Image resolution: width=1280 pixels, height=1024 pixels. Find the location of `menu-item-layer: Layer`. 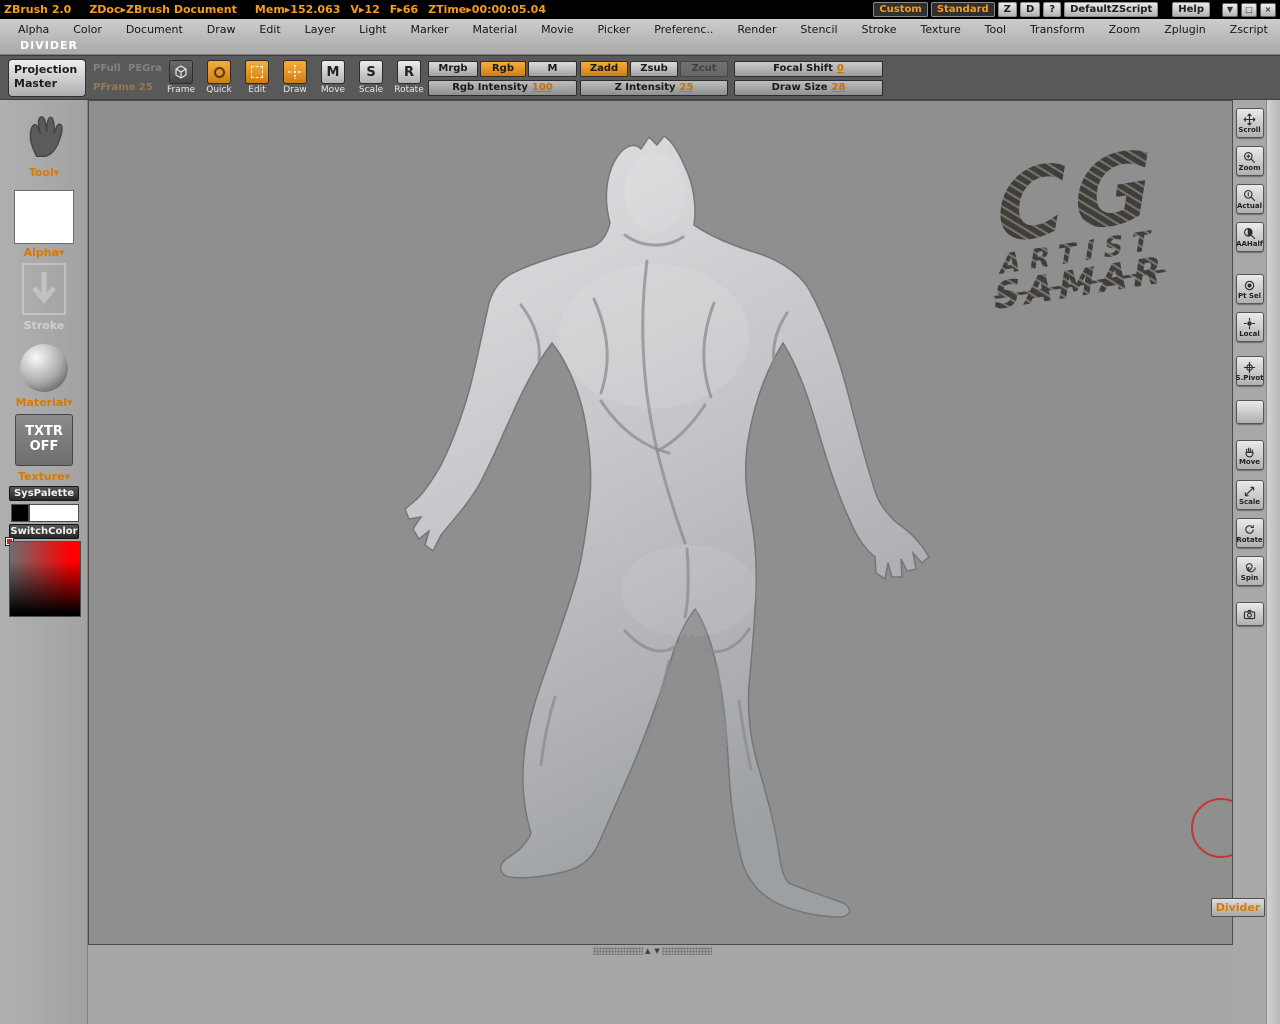

menu-item-layer: Layer is located at coordinates (320, 29).